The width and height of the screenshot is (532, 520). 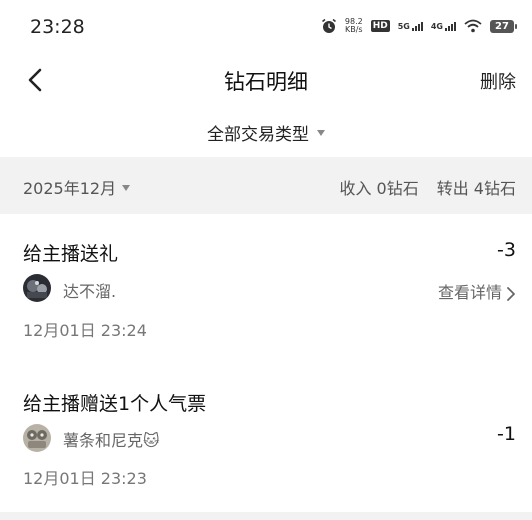 I want to click on expense-total: 转出 4钻石, so click(x=476, y=188).